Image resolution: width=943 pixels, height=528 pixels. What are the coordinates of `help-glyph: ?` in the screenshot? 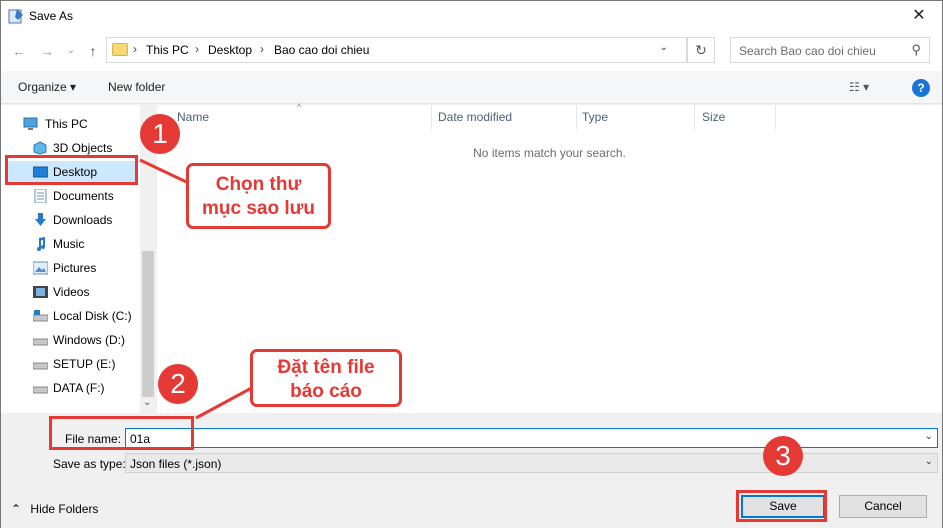 It's located at (921, 88).